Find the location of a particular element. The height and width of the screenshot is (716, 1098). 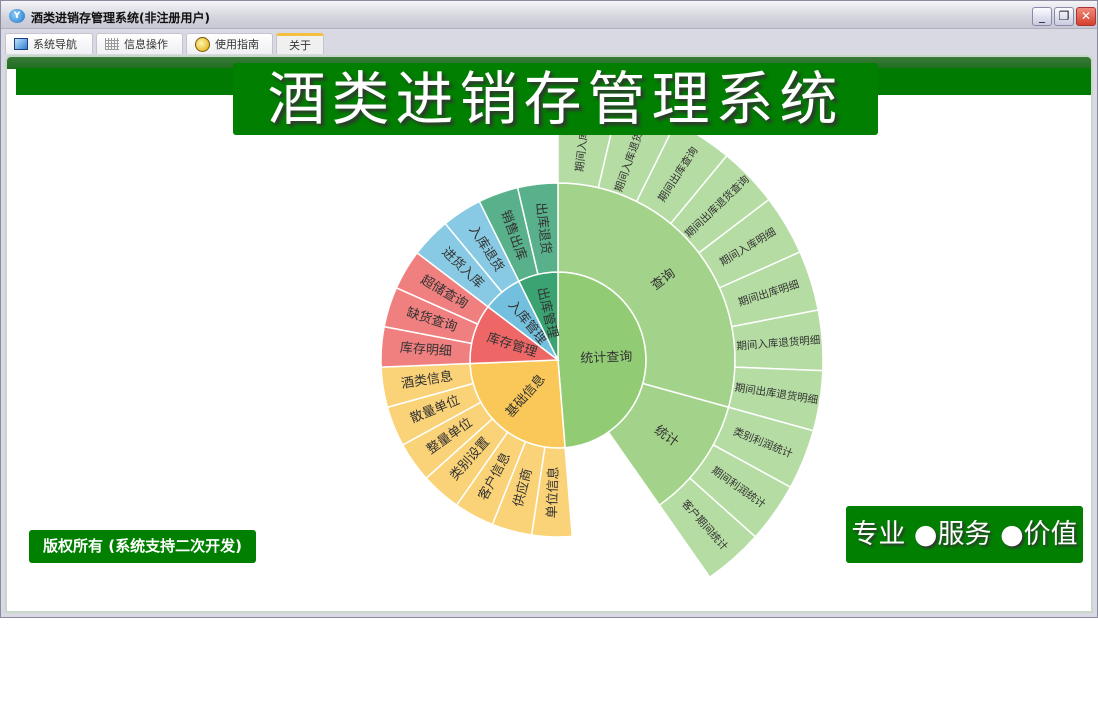

sunburst-label: 单位信息 is located at coordinates (553, 492).